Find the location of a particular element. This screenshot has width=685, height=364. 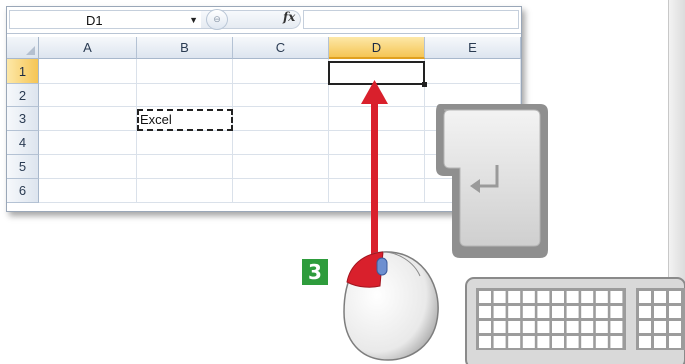

step-number-badge: 3 is located at coordinates (315, 272).